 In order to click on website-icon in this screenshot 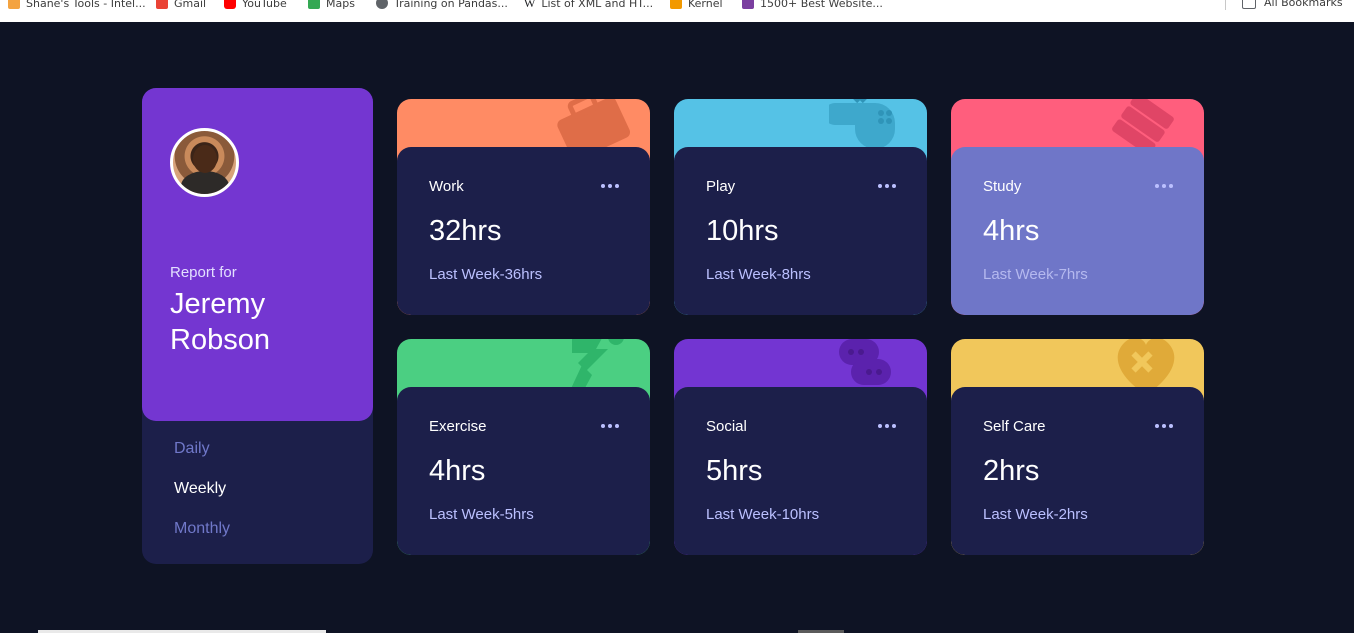, I will do `click(748, 4)`.